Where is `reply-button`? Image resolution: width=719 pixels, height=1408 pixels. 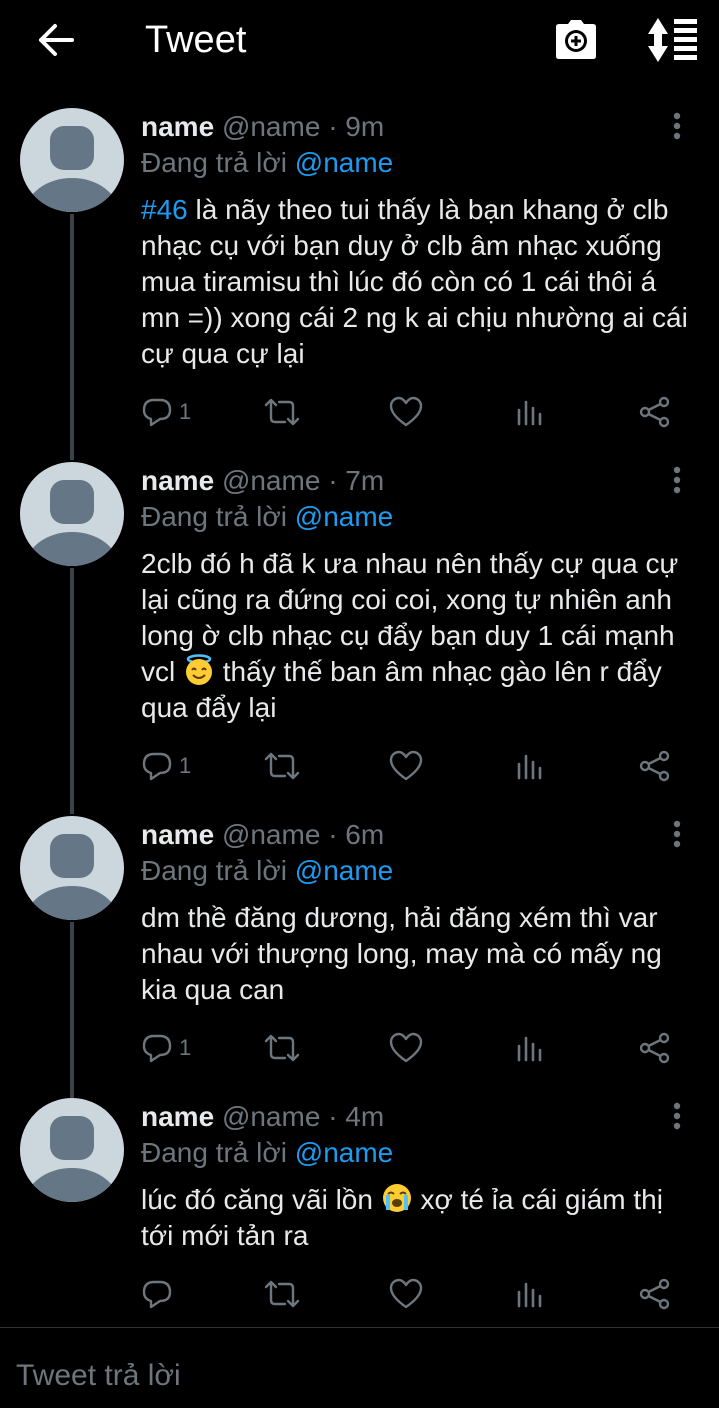
reply-button is located at coordinates (160, 1294).